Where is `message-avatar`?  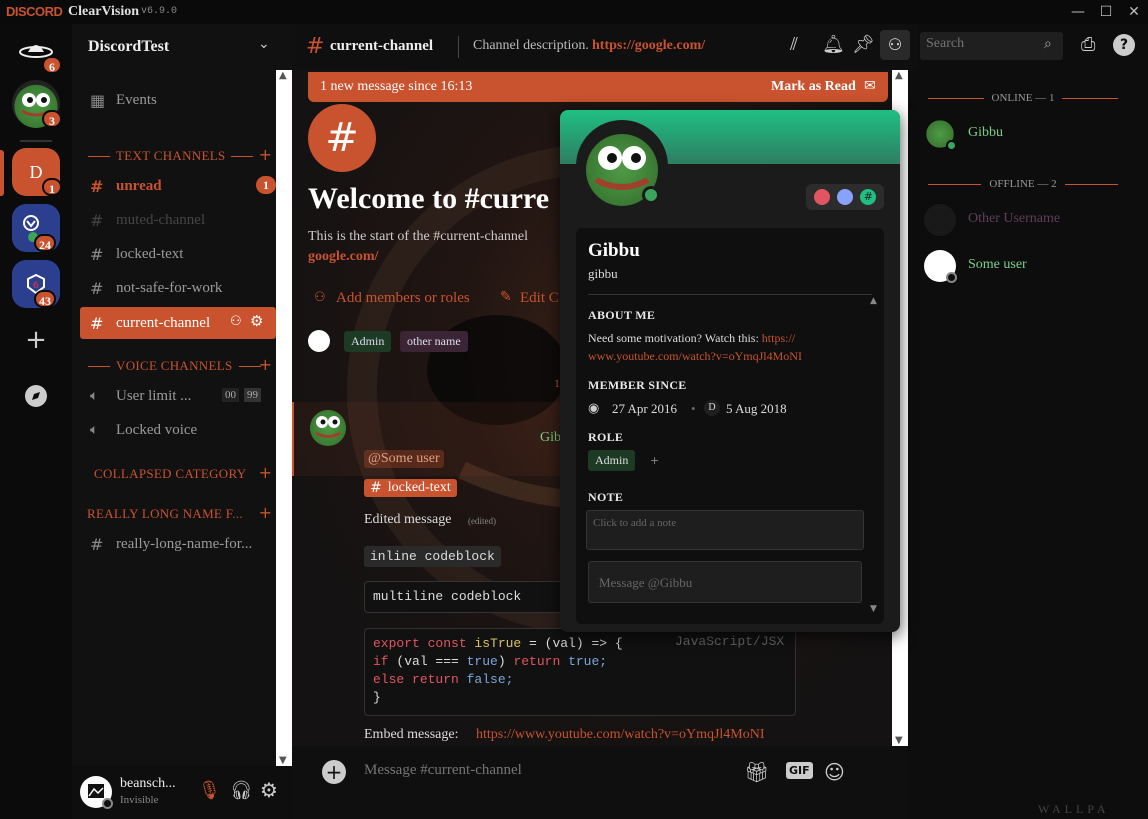
message-avatar is located at coordinates (328, 426).